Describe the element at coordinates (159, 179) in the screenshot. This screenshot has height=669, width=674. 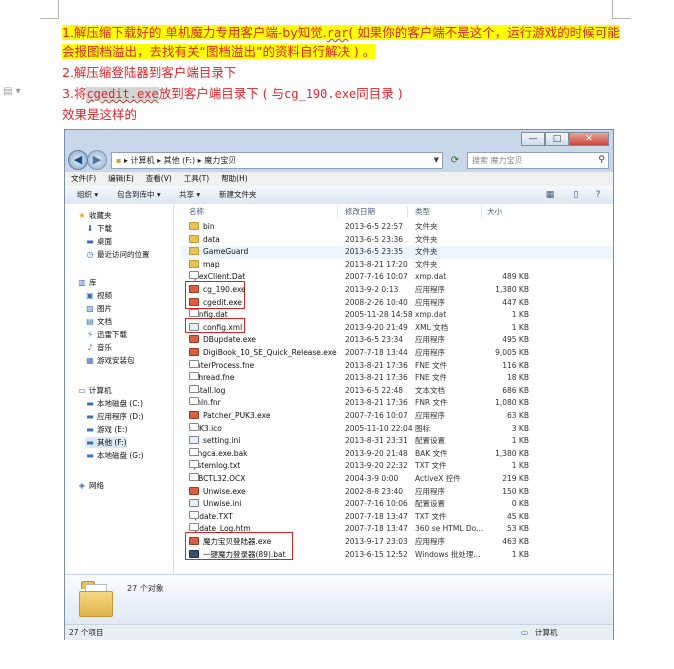
I see `menu-view: 查看(V)` at that location.